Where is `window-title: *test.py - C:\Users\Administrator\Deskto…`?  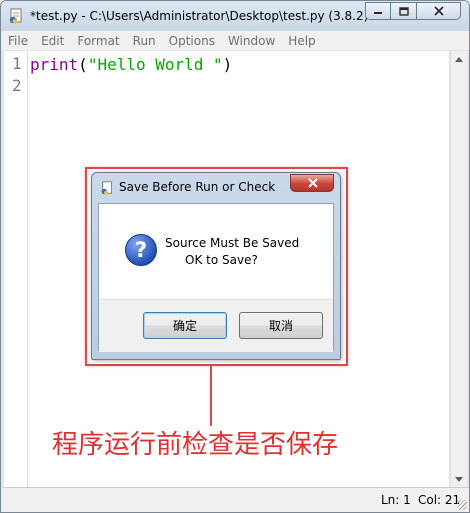 window-title: *test.py - C:\Users\Administrator\Deskto… is located at coordinates (202, 16).